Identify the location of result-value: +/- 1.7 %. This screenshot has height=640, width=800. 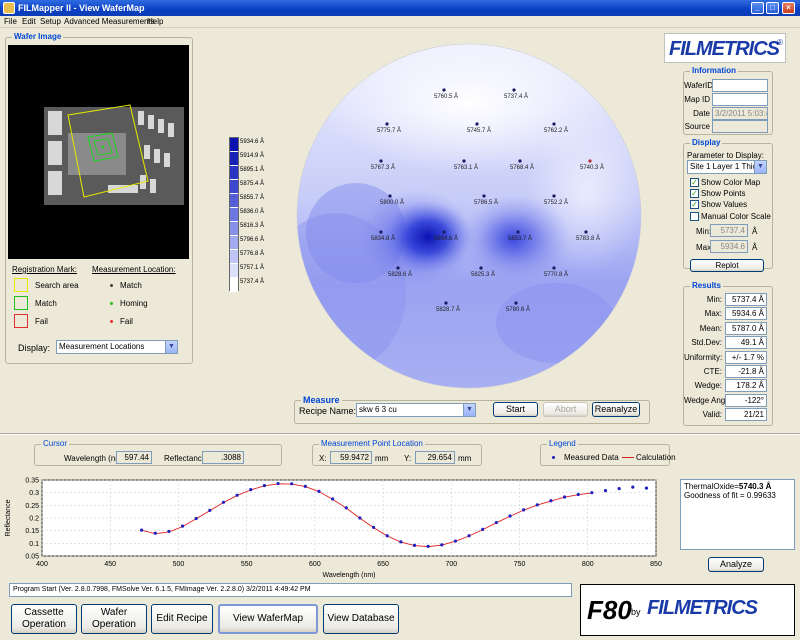
(746, 357).